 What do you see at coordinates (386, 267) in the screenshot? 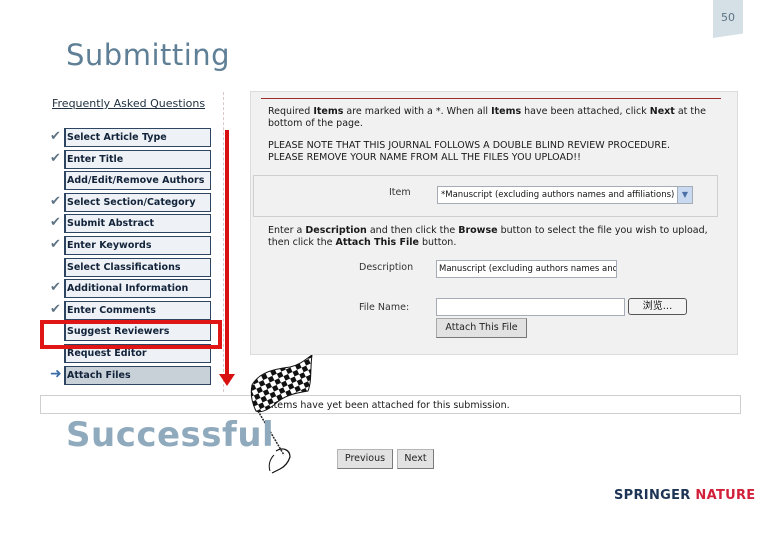
I see `description-label: Description` at bounding box center [386, 267].